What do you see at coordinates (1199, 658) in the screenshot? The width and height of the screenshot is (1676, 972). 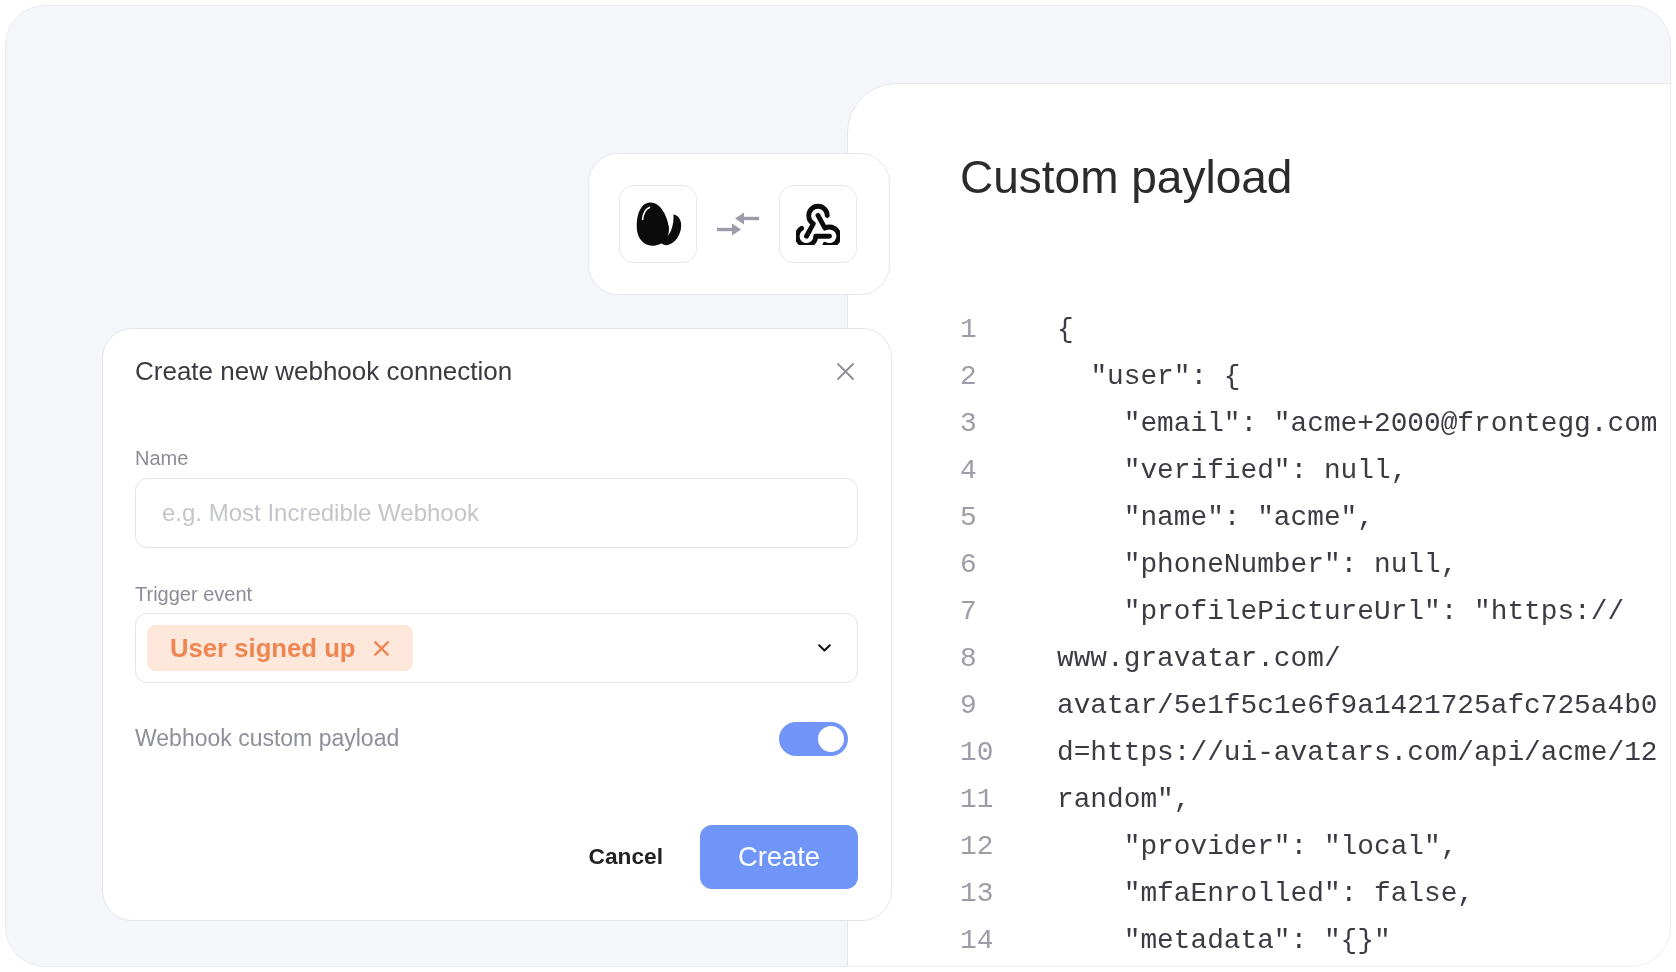 I see `code-line: www.gravatar.com/` at bounding box center [1199, 658].